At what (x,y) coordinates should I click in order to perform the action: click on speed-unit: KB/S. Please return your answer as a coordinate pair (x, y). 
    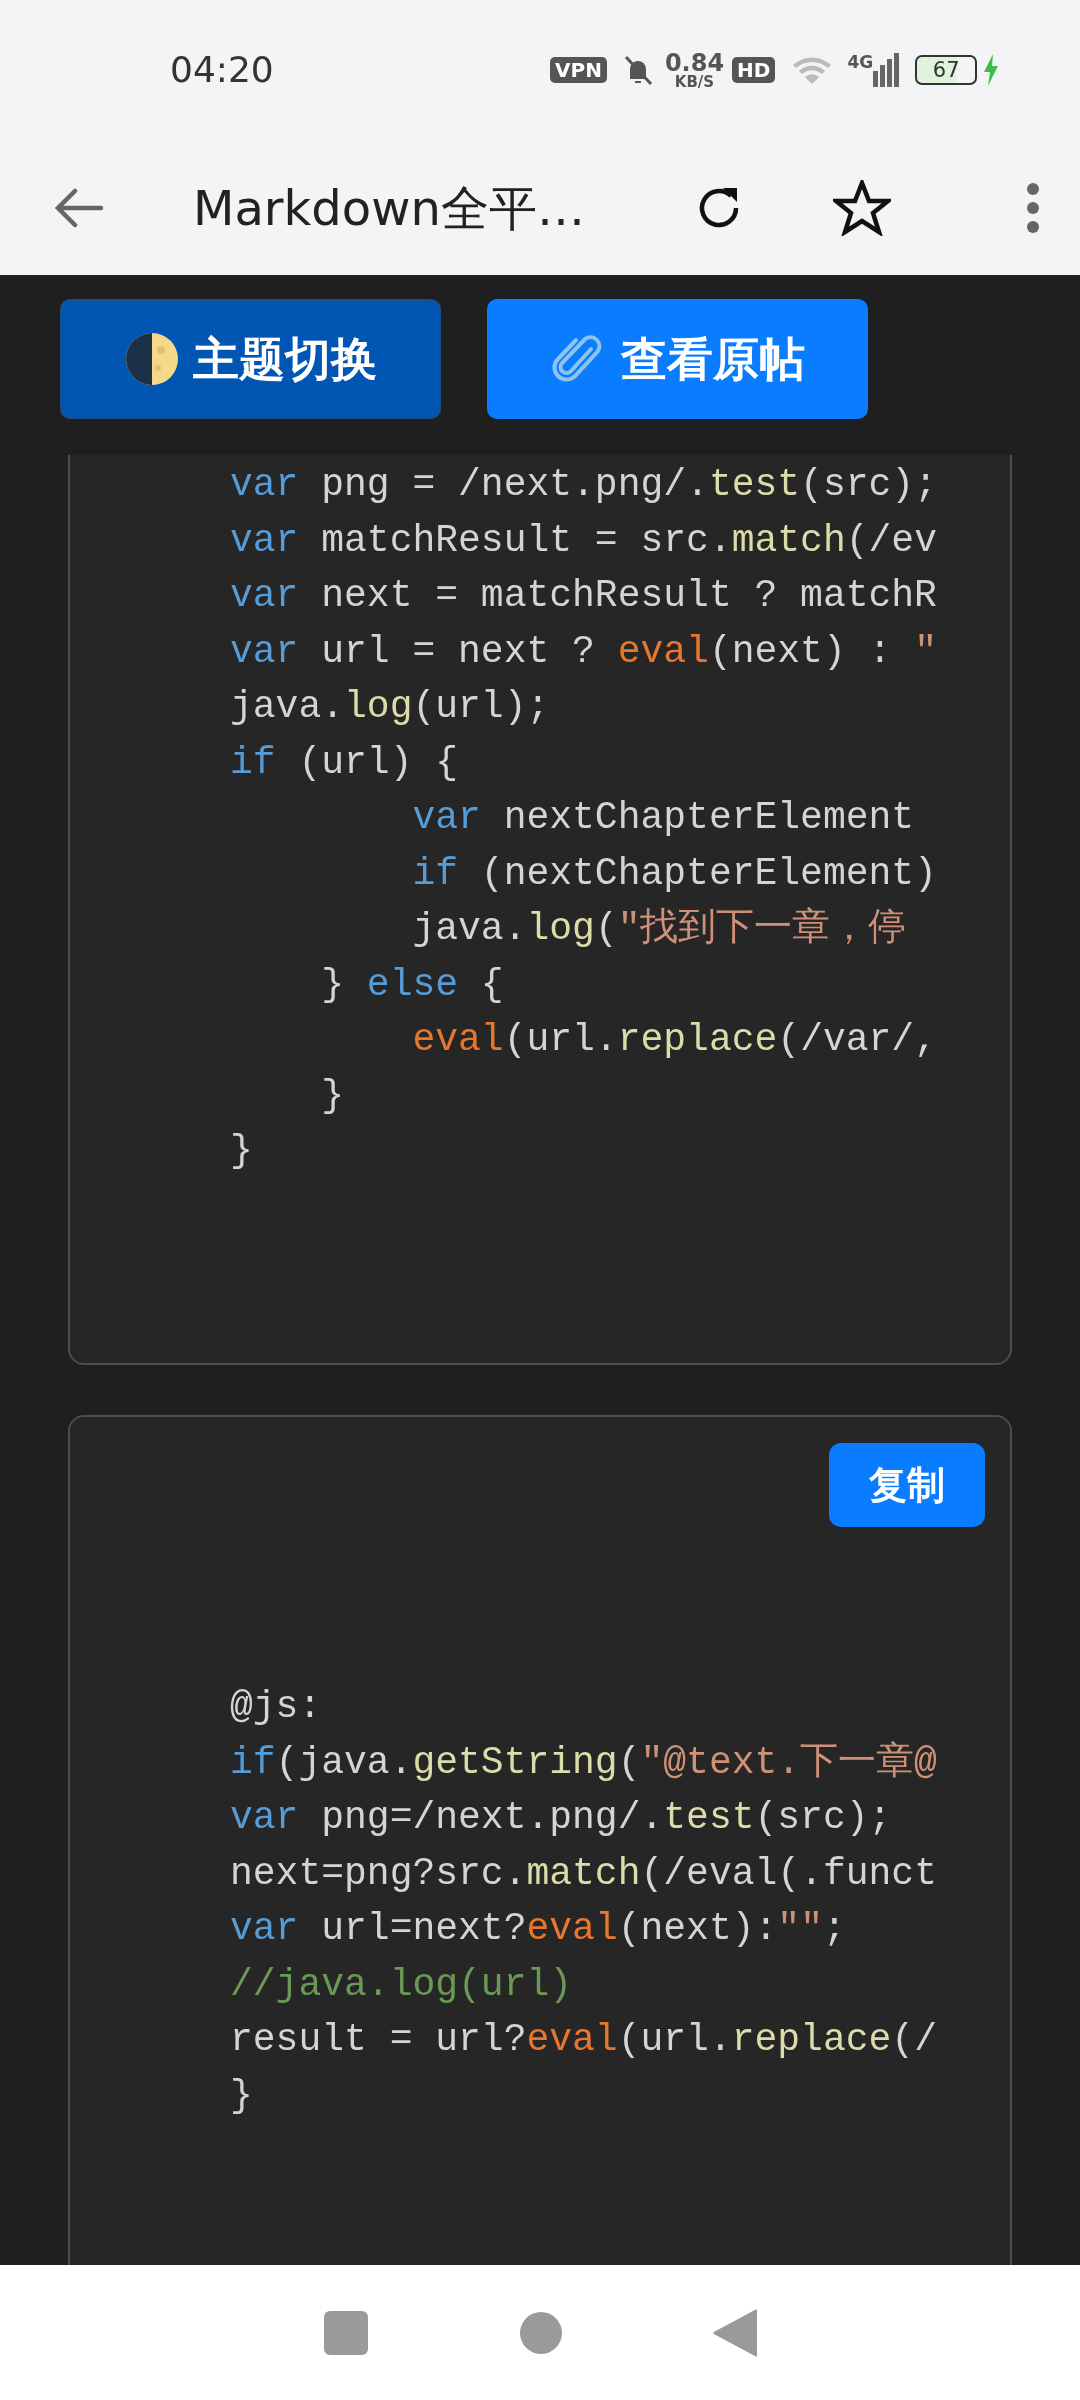
    Looking at the image, I should click on (694, 82).